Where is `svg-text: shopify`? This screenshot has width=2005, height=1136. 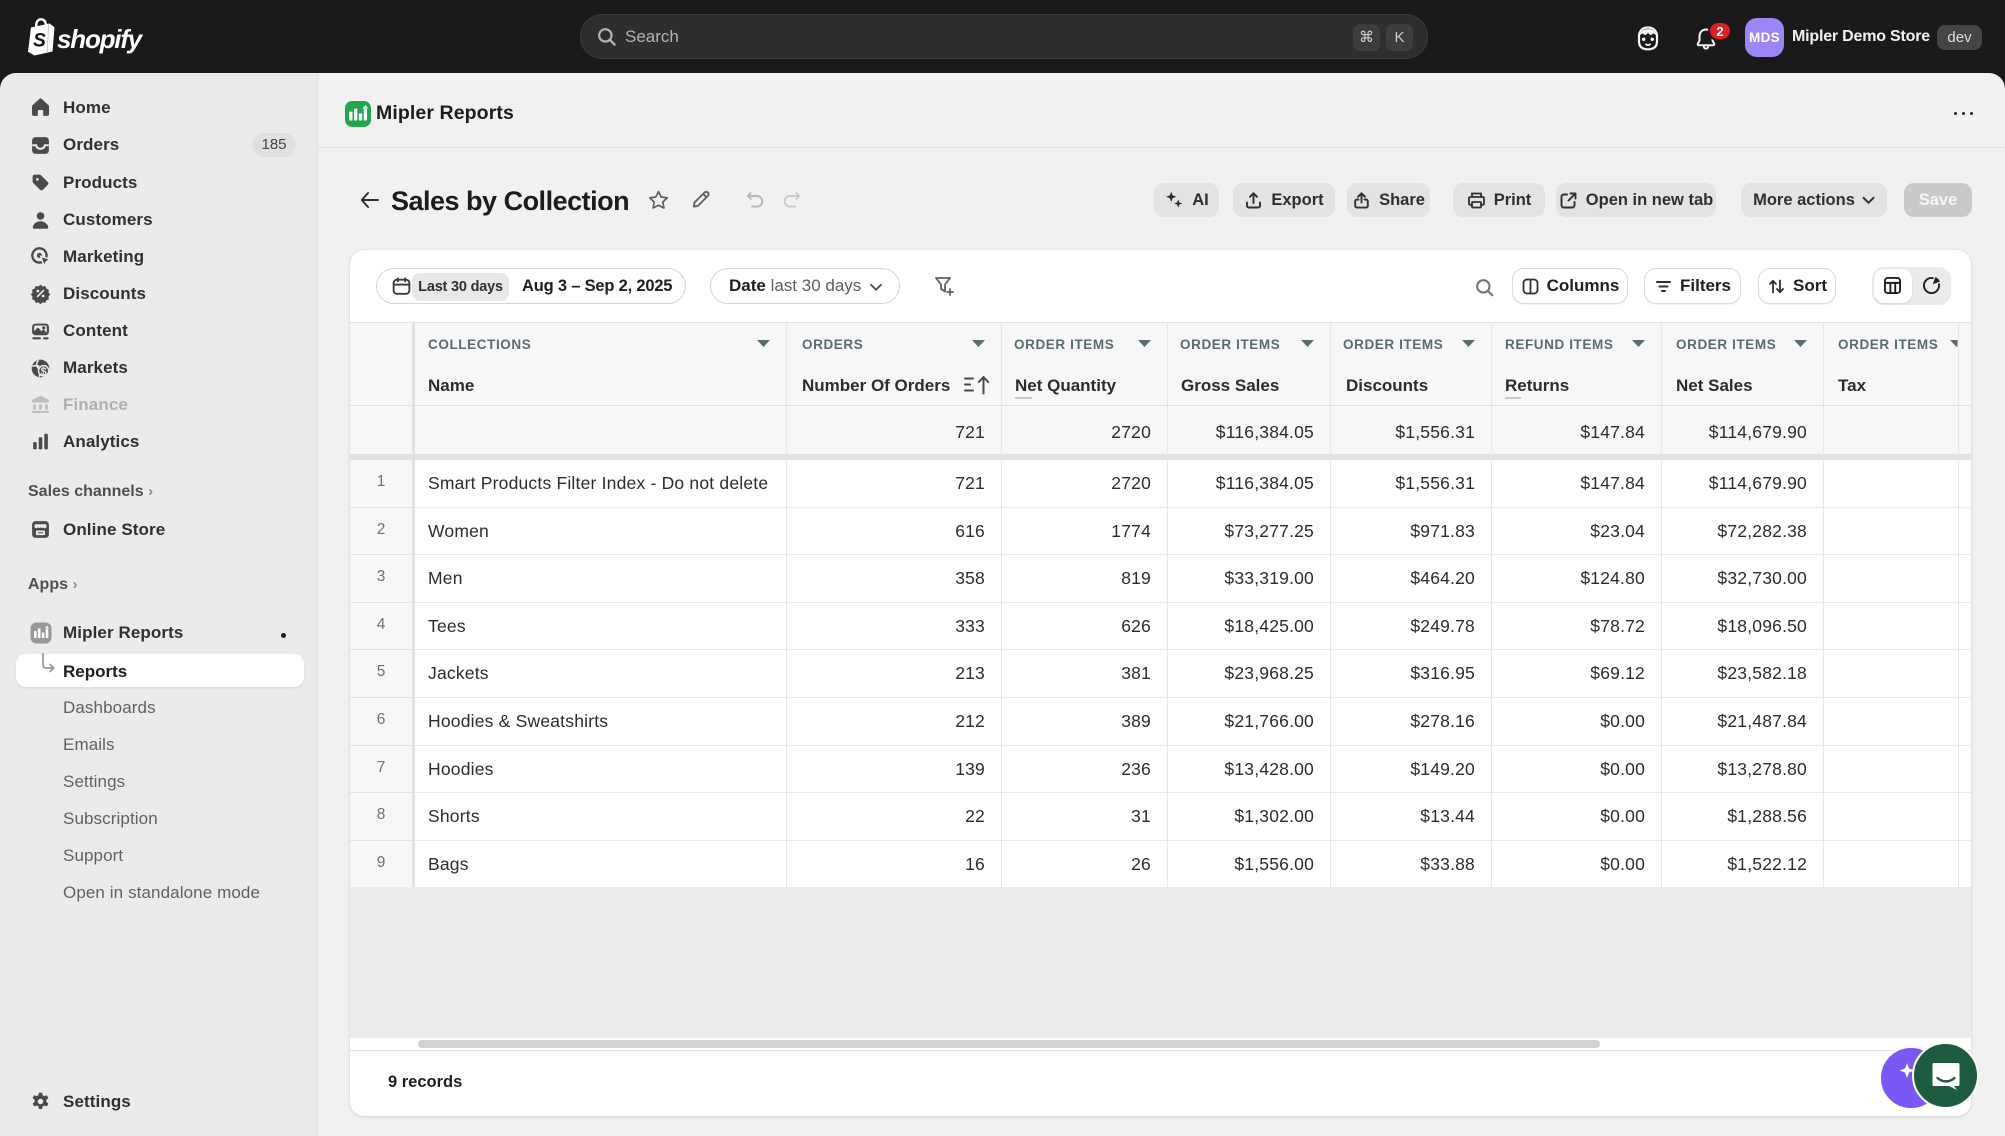
svg-text: shopify is located at coordinates (100, 39).